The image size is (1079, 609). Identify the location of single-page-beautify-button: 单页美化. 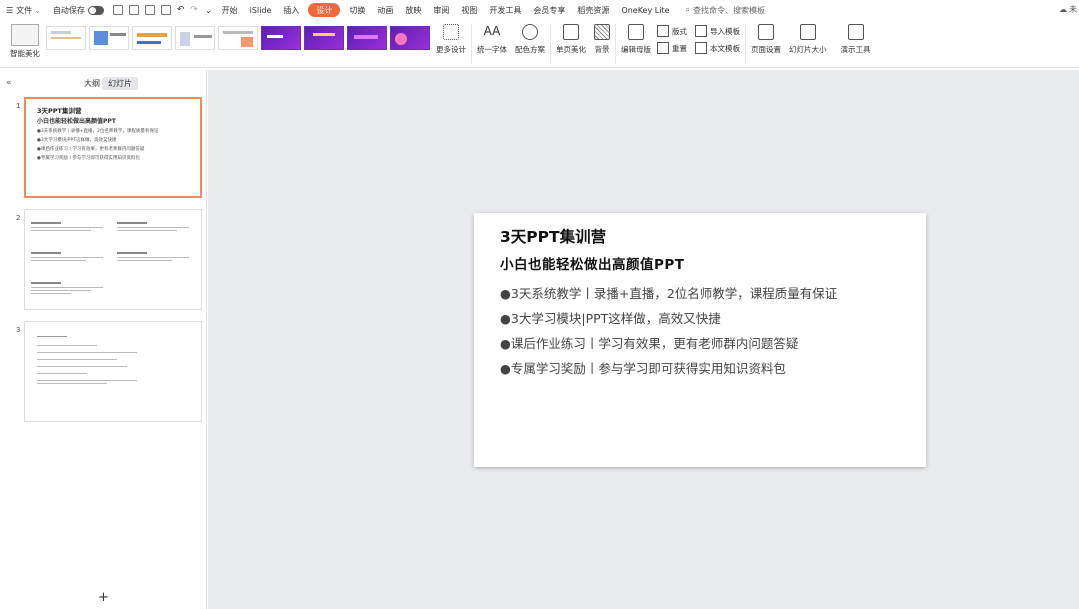
(571, 37).